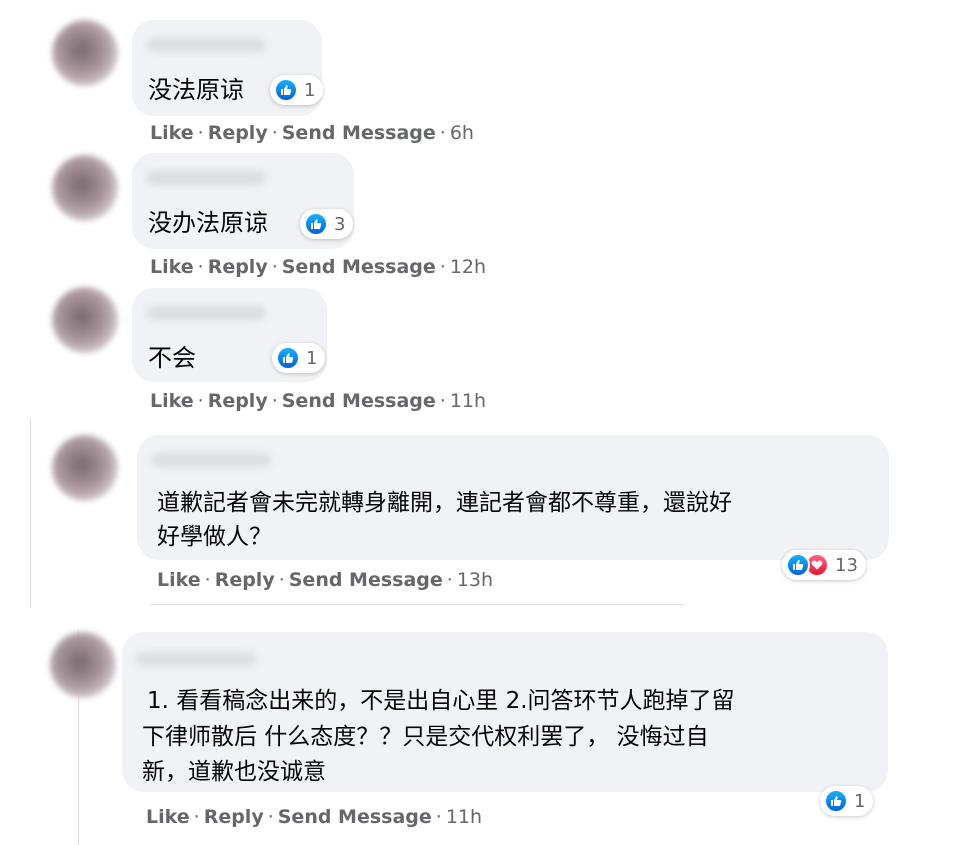 The image size is (953, 845). I want to click on comment-text: 不会, so click(172, 358).